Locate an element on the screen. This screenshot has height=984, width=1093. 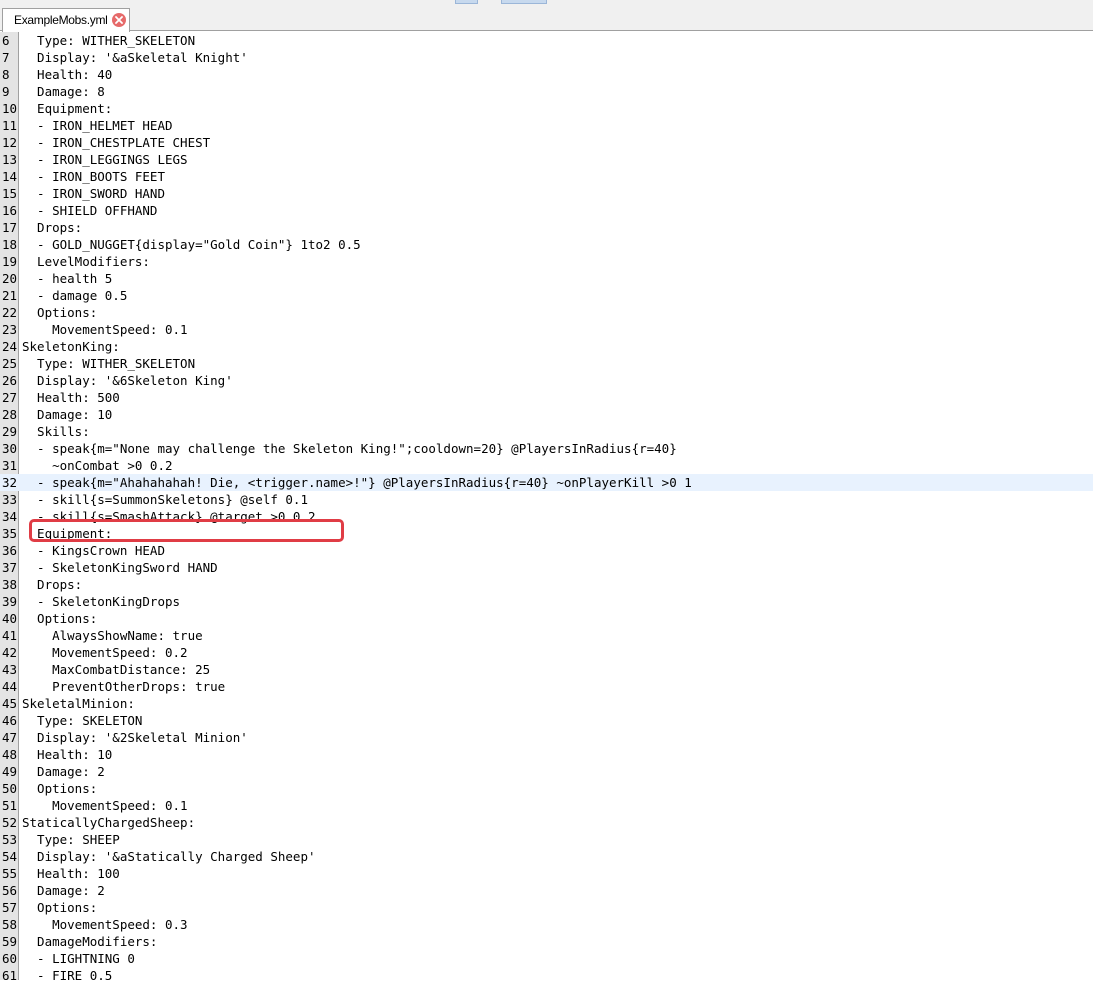
code-line: 14 - IRON_BOOTS FEET is located at coordinates (546, 176).